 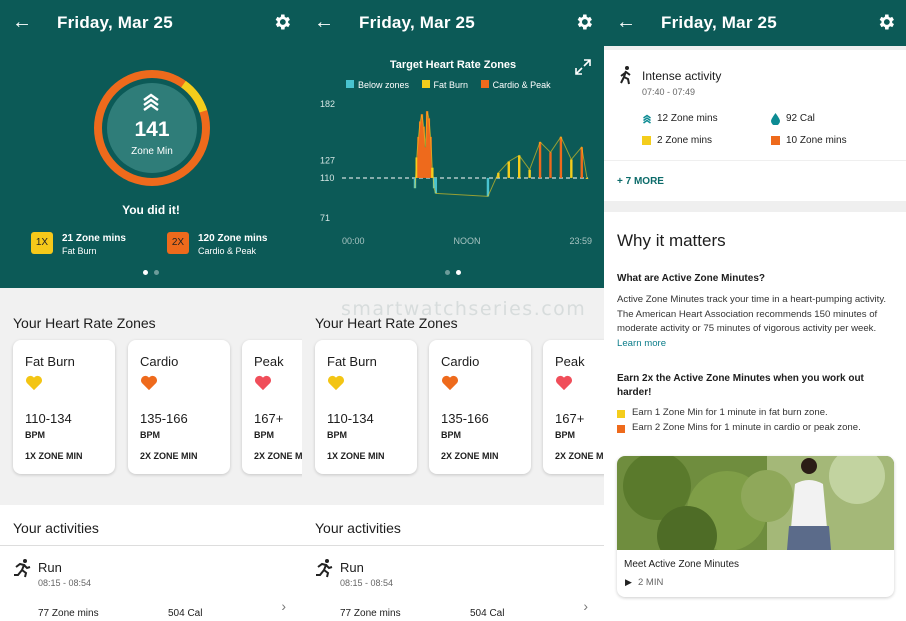 I want to click on stat-value: 120 Zone mins, so click(x=233, y=238).